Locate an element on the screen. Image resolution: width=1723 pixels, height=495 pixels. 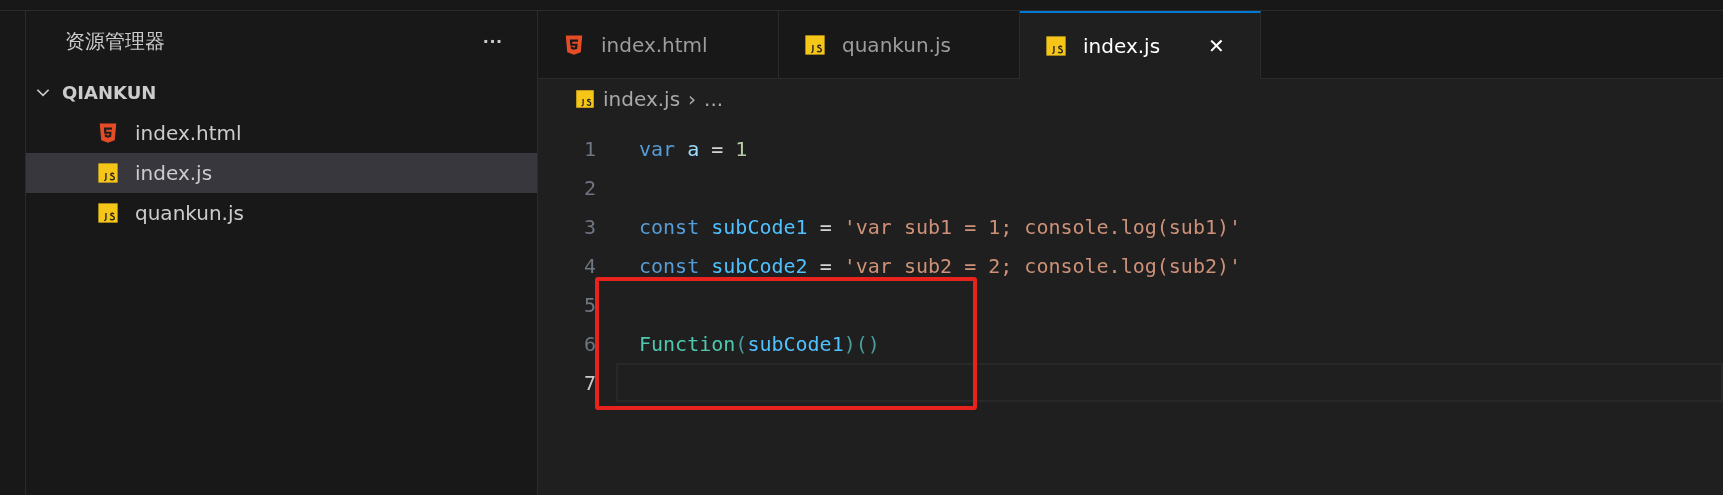
editor-tab: quankun.js is located at coordinates (899, 45).